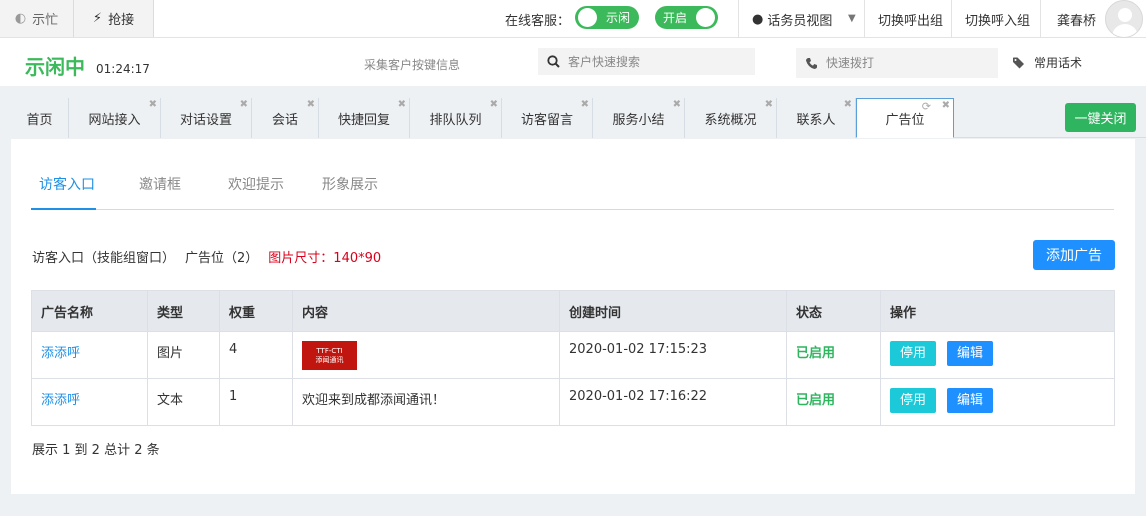 Image resolution: width=1146 pixels, height=516 pixels. I want to click on subtab-visitor-entry: 访客入口, so click(67, 184).